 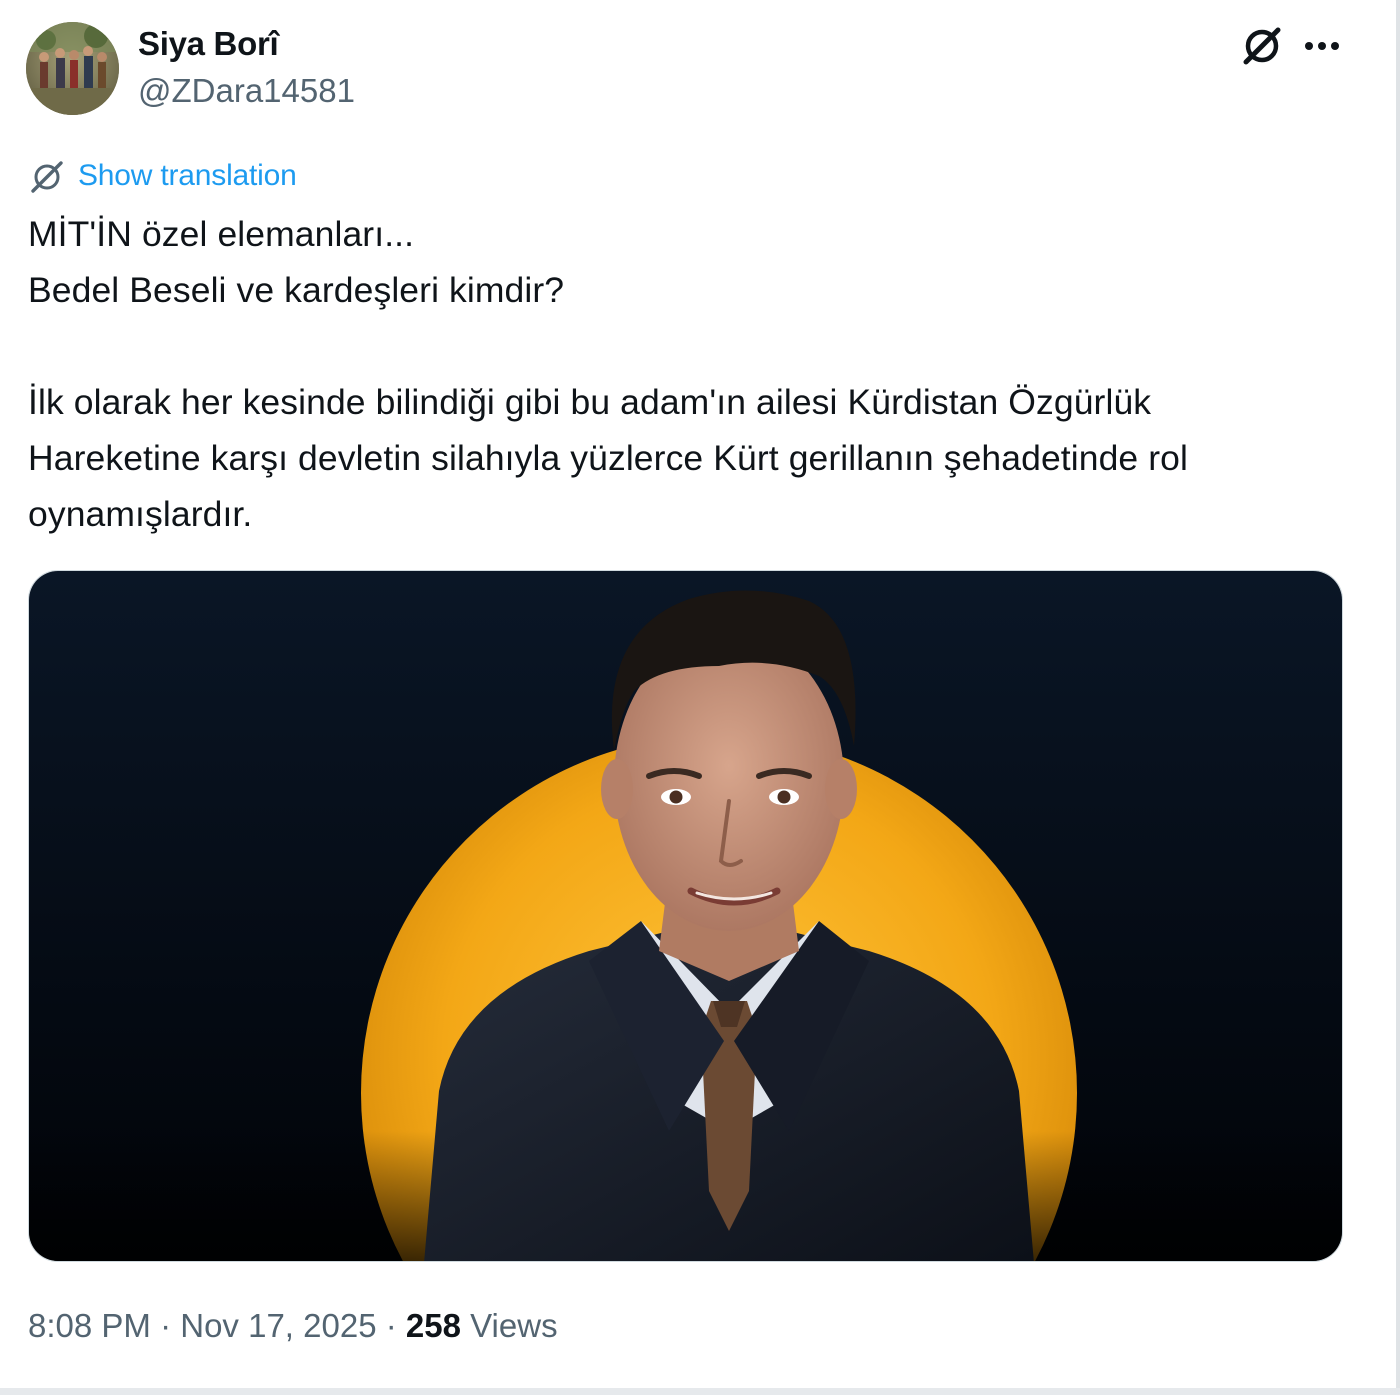 I want to click on profile-photo-icon, so click(x=72, y=68).